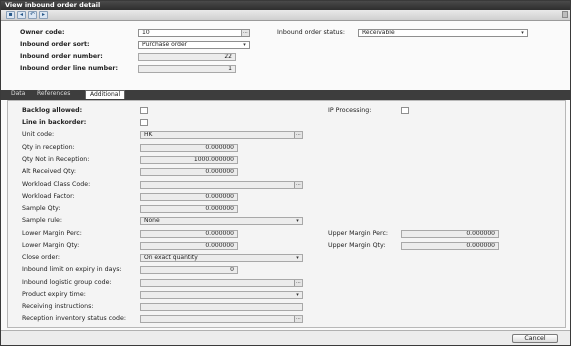  What do you see at coordinates (56, 184) in the screenshot?
I see `workload-class-code-label: Workload Class Code:` at bounding box center [56, 184].